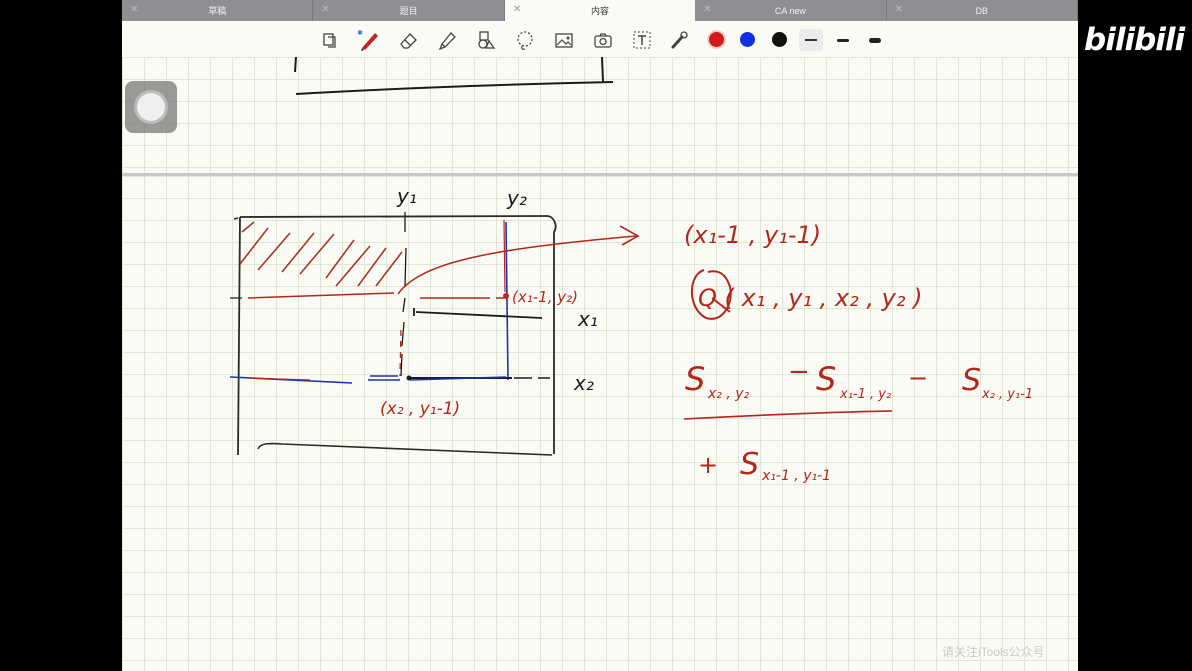 The image size is (1192, 671). I want to click on formula-term-4-subscript: x₁-1 , y₁-1, so click(796, 476).